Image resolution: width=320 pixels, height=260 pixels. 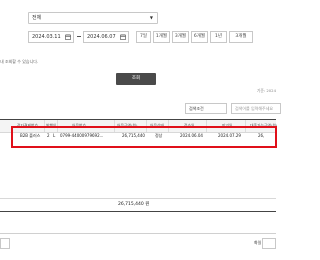 I want to click on search-condition-select: 검색조건, so click(x=206, y=108).